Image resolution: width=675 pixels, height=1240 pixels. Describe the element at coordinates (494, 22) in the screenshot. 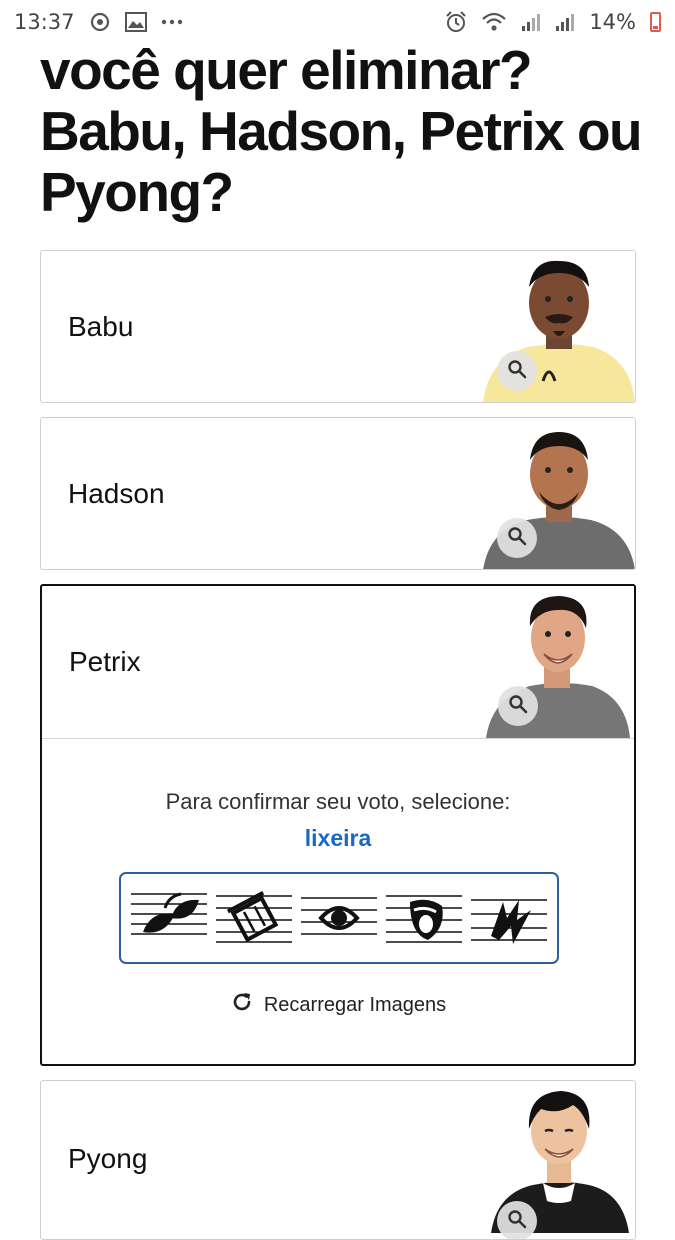

I see `wifi-icon` at that location.